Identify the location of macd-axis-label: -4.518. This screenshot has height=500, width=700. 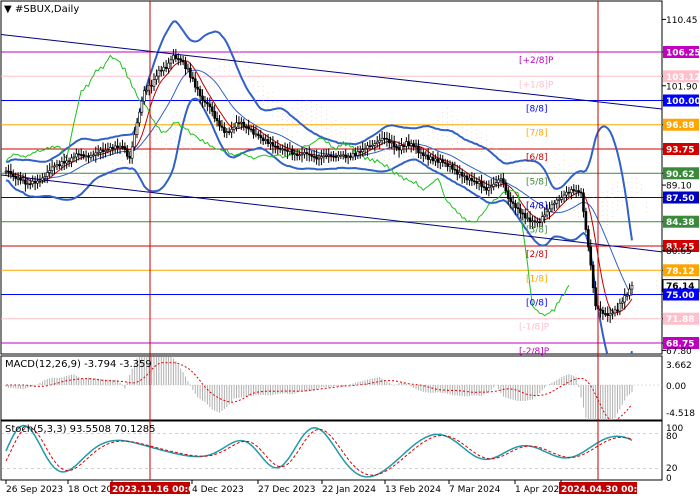
(680, 414).